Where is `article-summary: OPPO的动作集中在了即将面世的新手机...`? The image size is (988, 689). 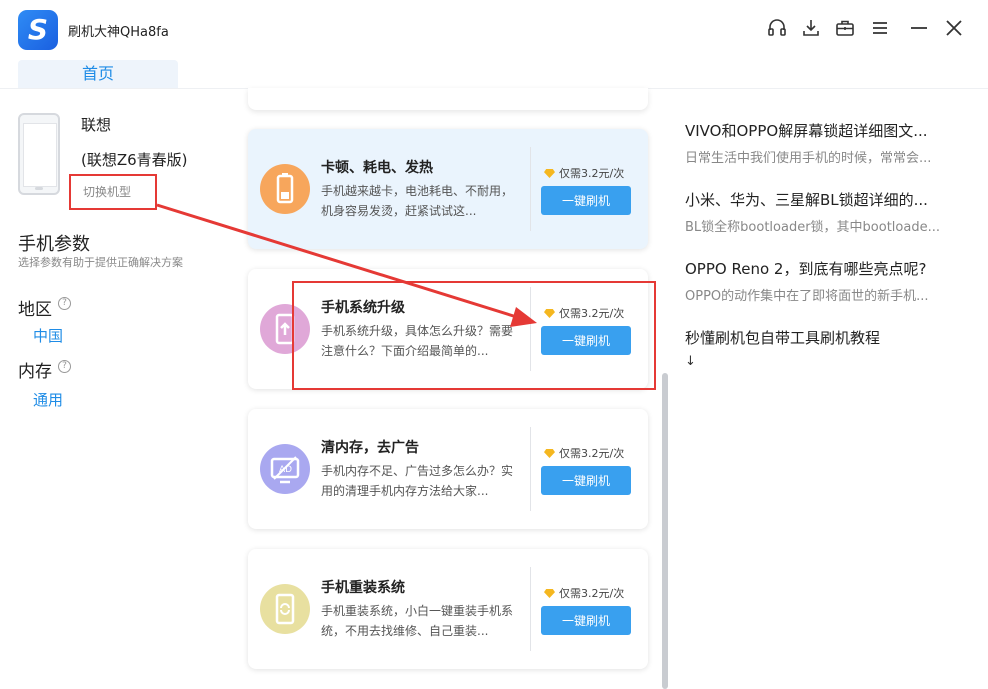 article-summary: OPPO的动作集中在了即将面世的新手机... is located at coordinates (807, 296).